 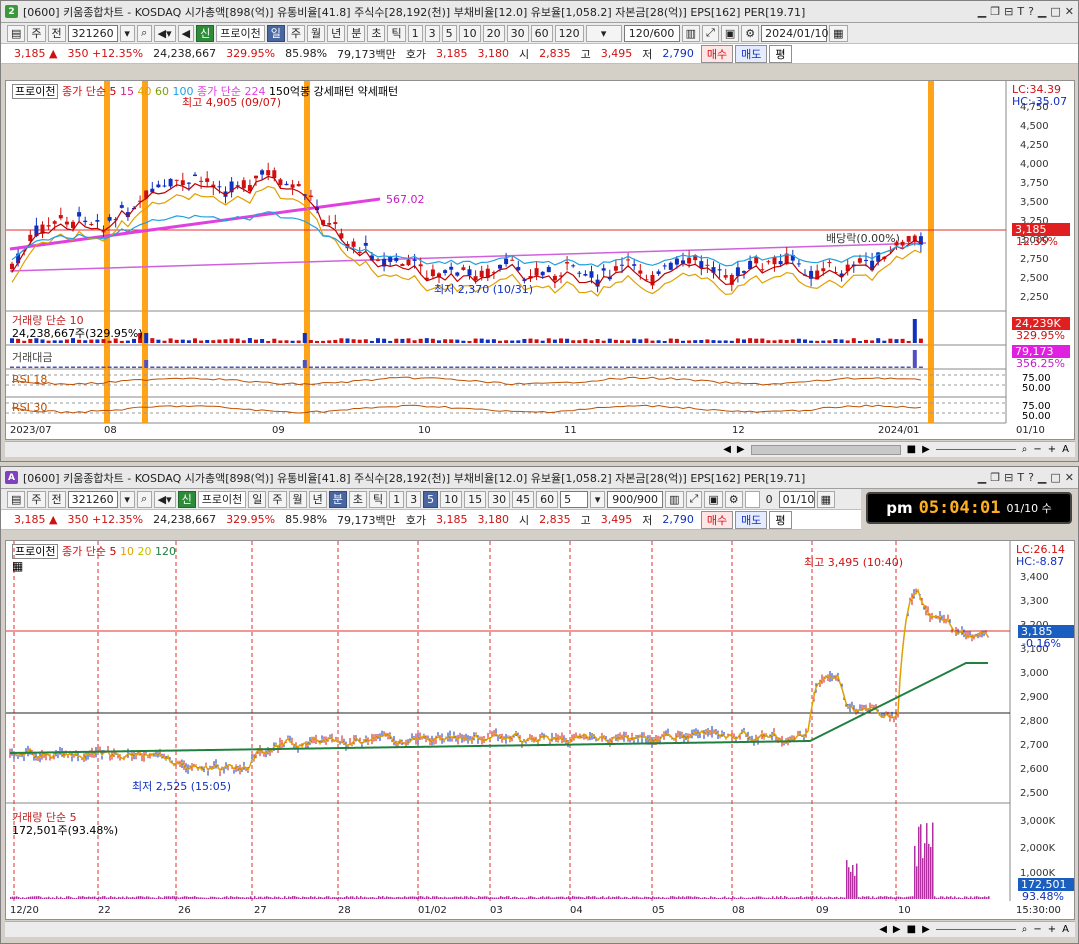 I want to click on avg-button: 평, so click(x=780, y=519).